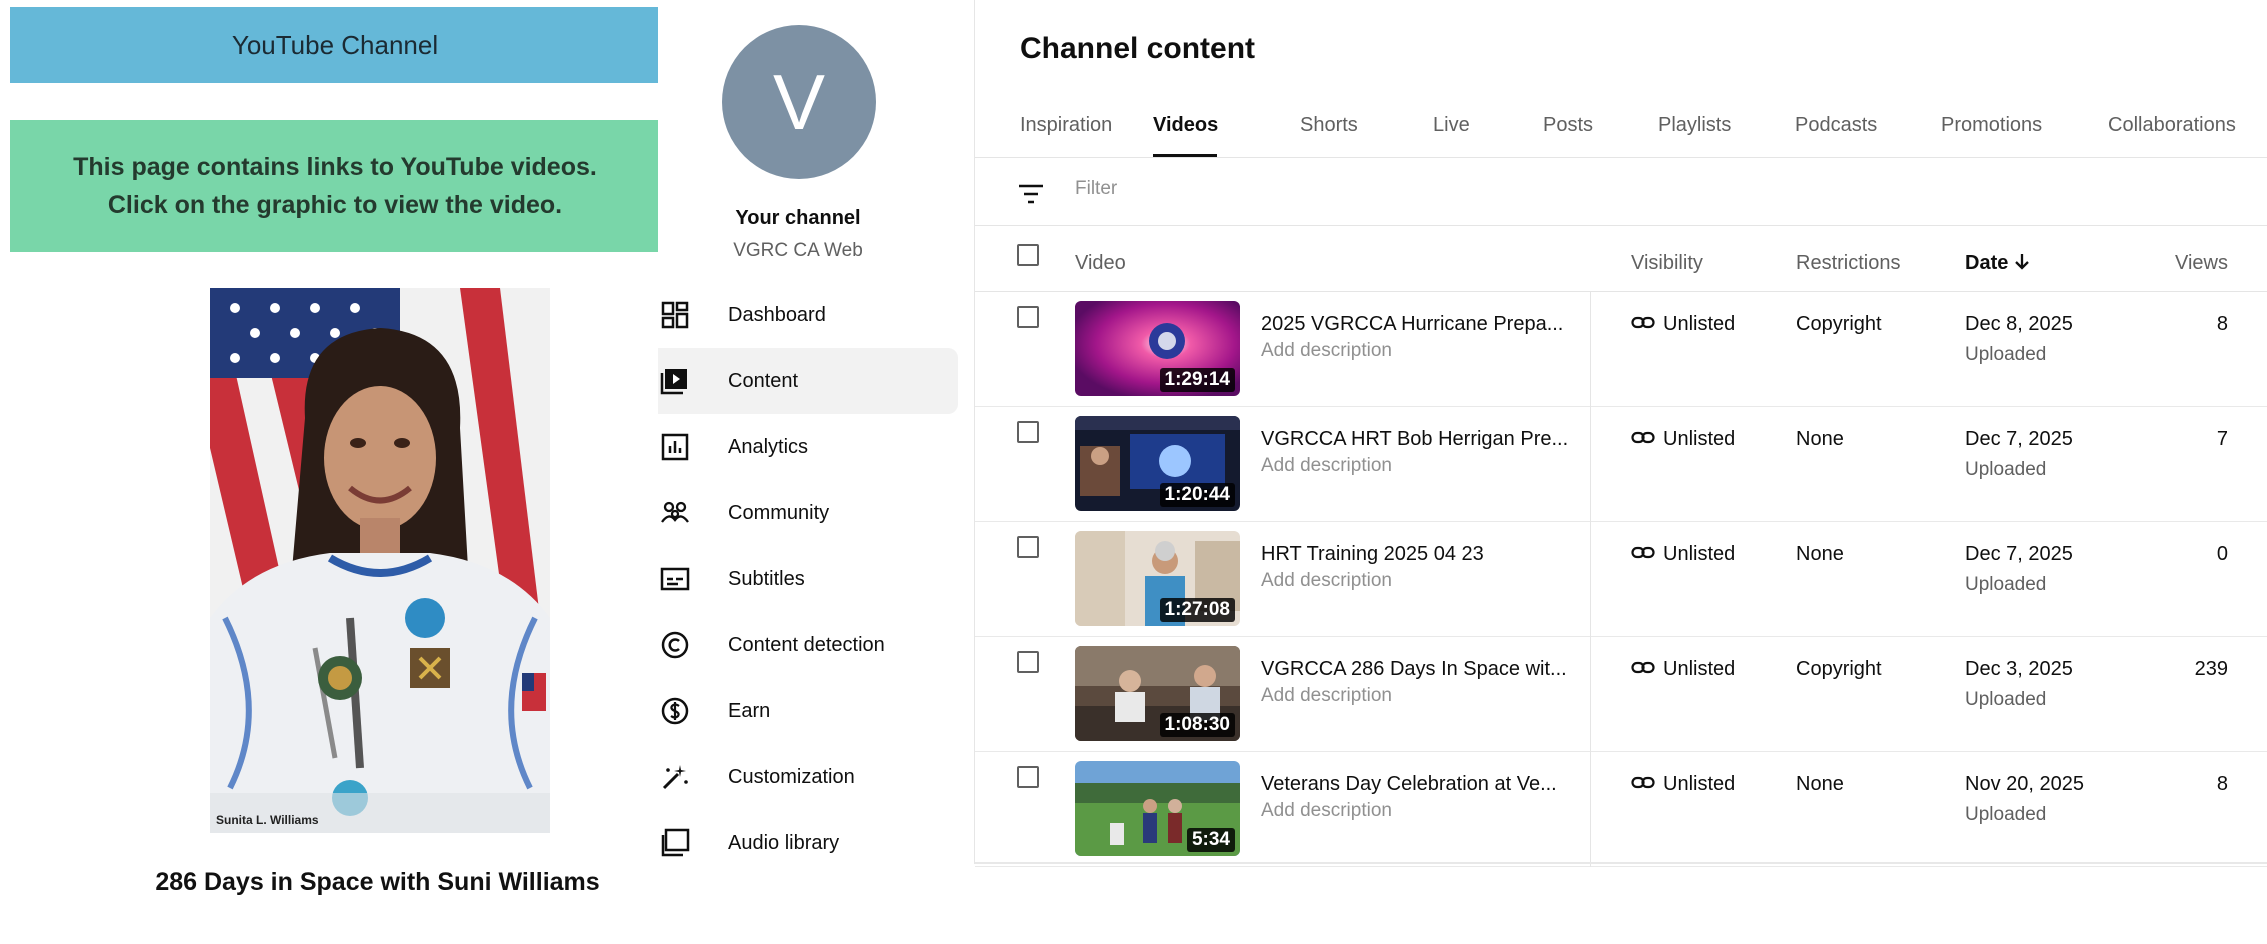  Describe the element at coordinates (2201, 263) in the screenshot. I see `column-views: Views` at that location.